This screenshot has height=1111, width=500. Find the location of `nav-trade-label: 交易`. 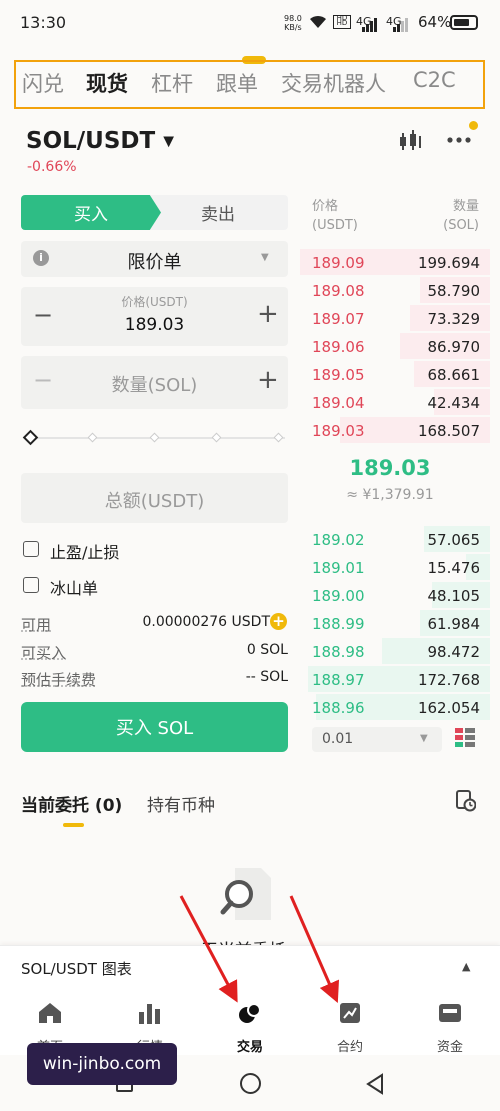

nav-trade-label: 交易 is located at coordinates (249, 1047).